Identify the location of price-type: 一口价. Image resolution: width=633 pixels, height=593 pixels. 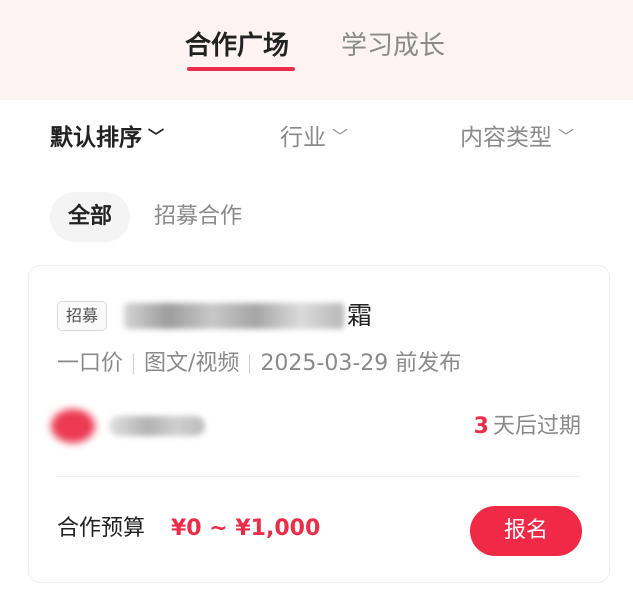
(90, 363).